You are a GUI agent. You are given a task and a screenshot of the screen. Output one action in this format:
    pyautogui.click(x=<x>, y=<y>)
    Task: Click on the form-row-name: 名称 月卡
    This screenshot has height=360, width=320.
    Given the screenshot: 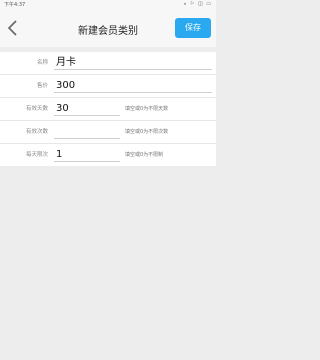 What is the action you would take?
    pyautogui.click(x=108, y=63)
    